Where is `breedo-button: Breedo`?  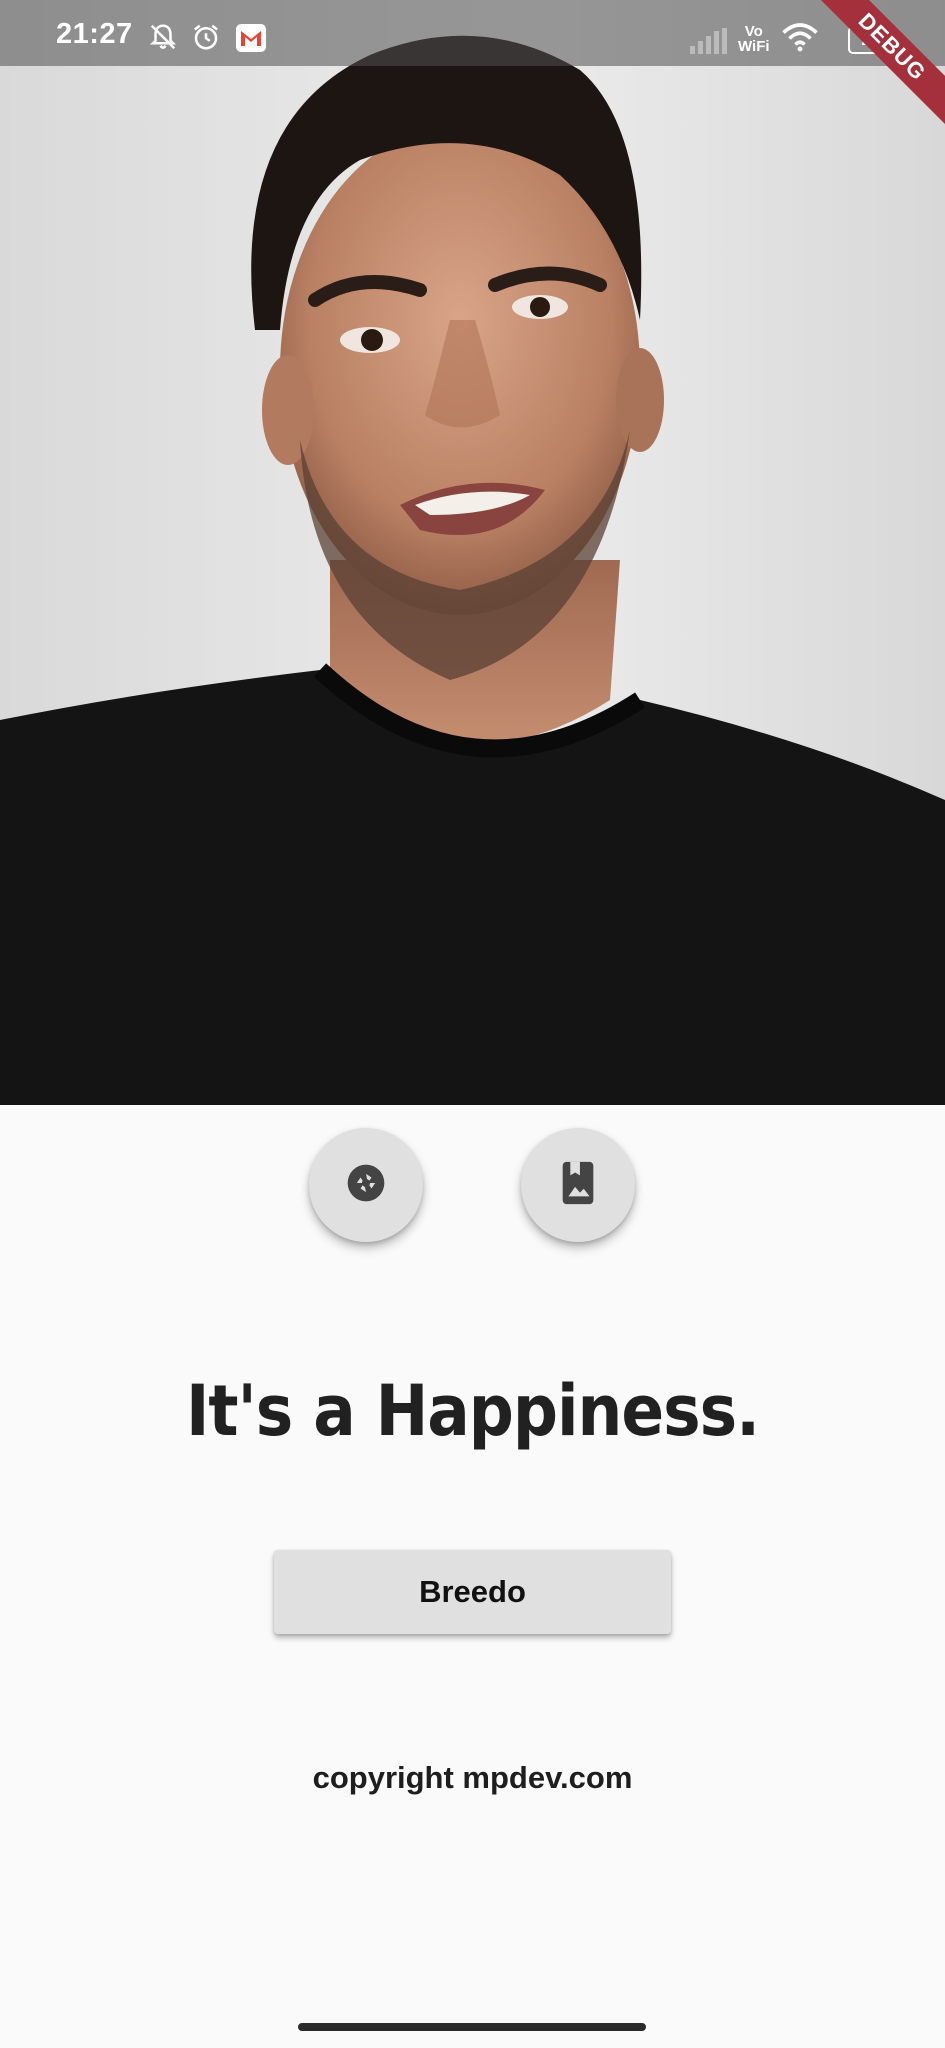 breedo-button: Breedo is located at coordinates (472, 1592).